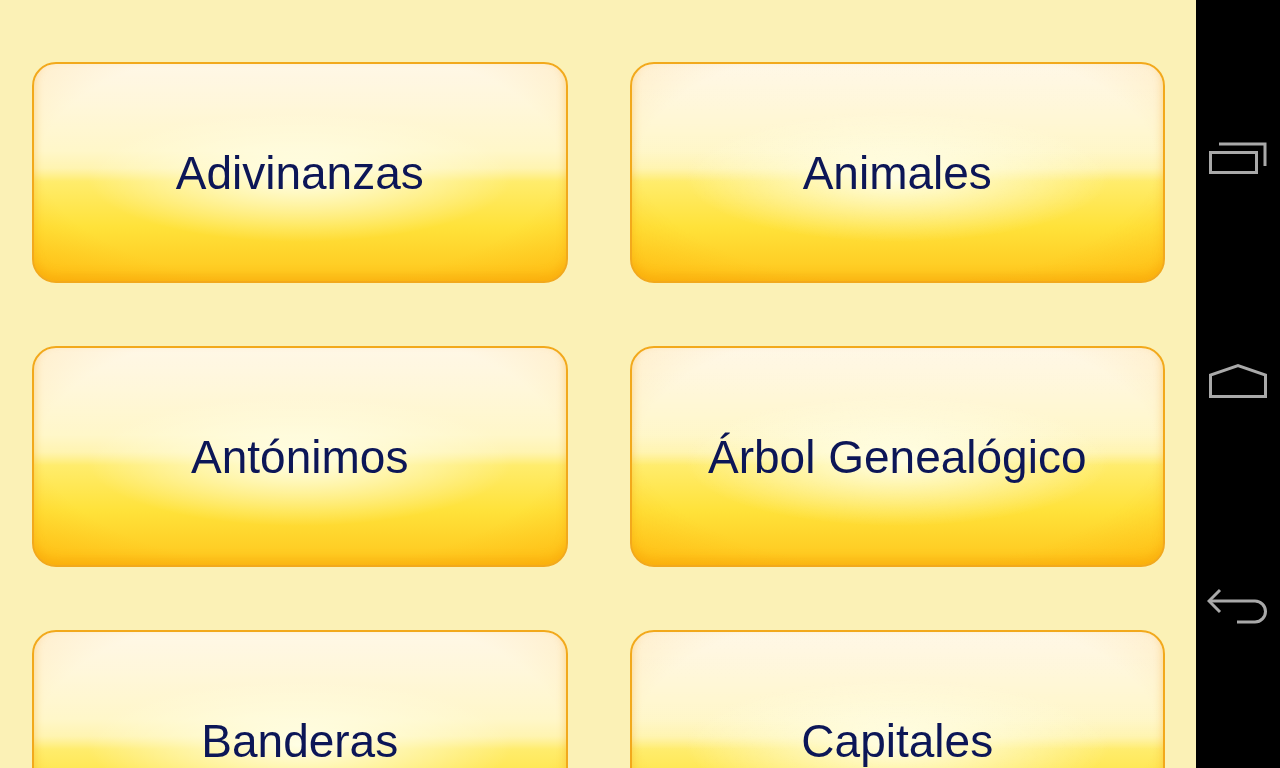  What do you see at coordinates (1238, 381) in the screenshot?
I see `home-icon` at bounding box center [1238, 381].